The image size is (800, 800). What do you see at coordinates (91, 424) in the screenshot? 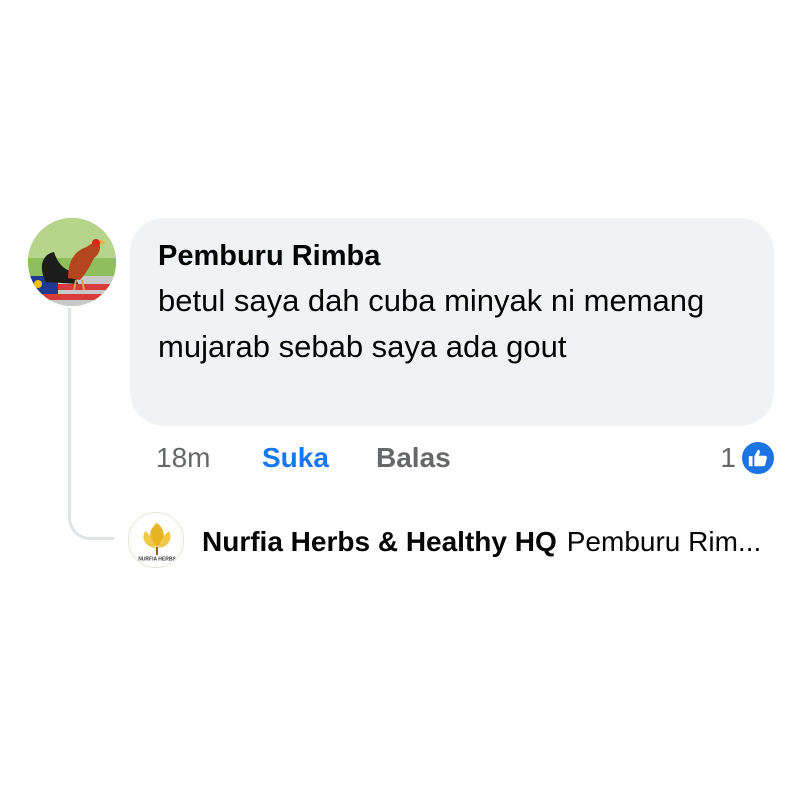
I see `thread-connector-line` at bounding box center [91, 424].